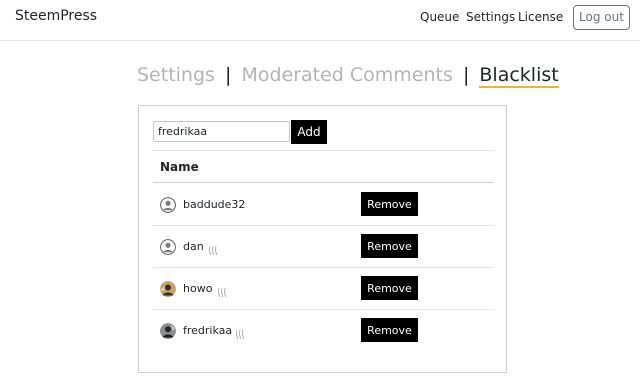 This screenshot has width=640, height=383. What do you see at coordinates (309, 132) in the screenshot?
I see `add-button: Add` at bounding box center [309, 132].